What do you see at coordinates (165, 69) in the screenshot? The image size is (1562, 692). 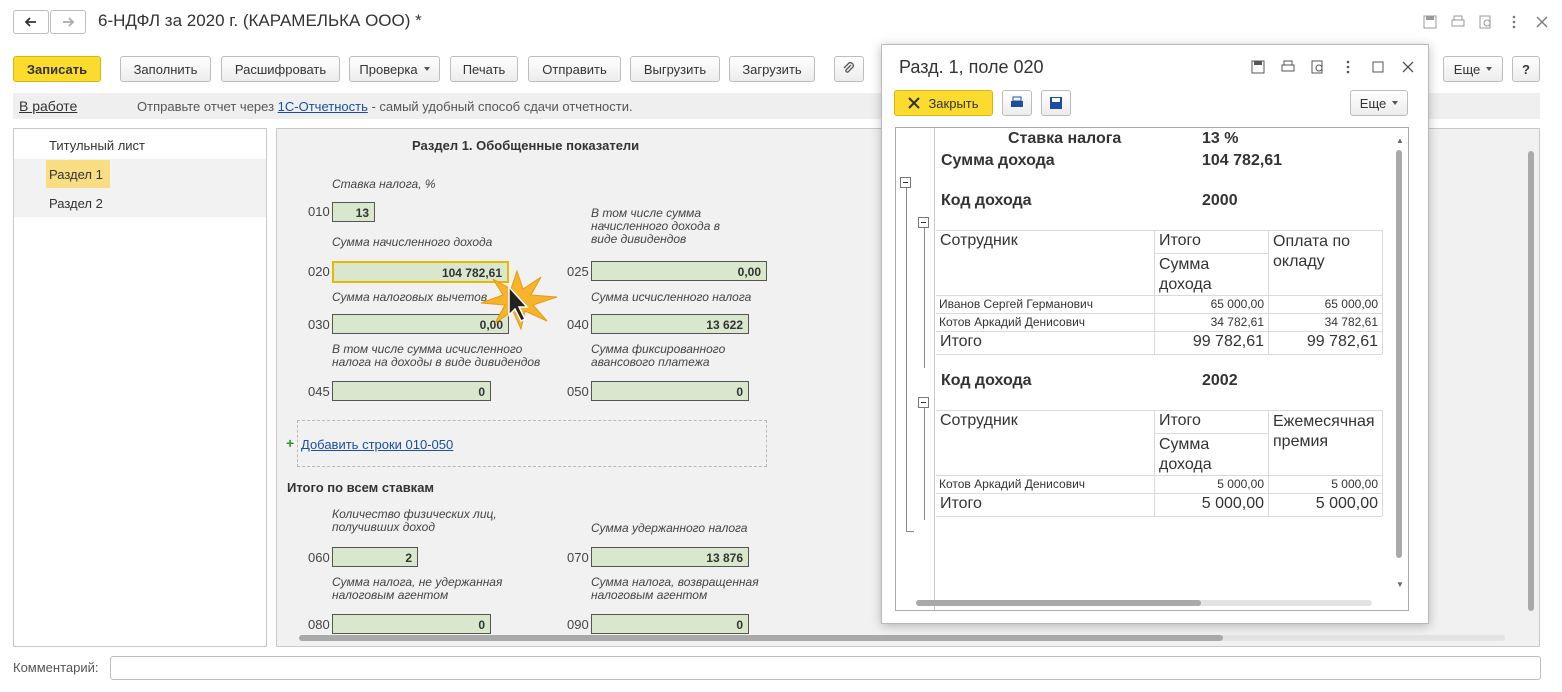 I see `fill-button: Заполнить` at bounding box center [165, 69].